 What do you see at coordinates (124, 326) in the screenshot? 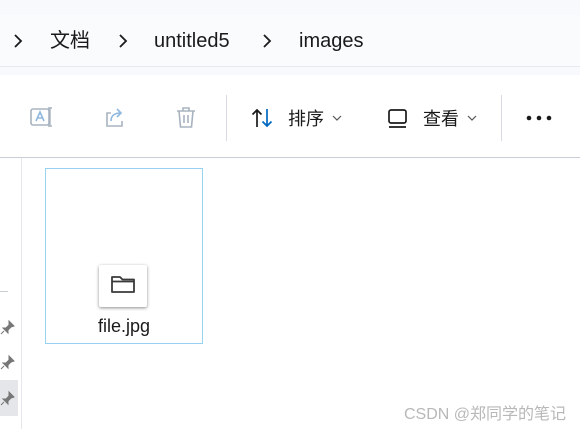
I see `file-name: file.jpg` at bounding box center [124, 326].